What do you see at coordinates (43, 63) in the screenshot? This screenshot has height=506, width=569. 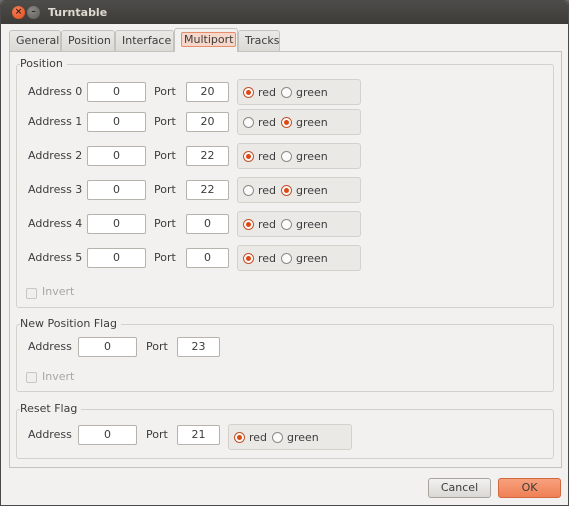 I see `position-frame-title: Position` at bounding box center [43, 63].